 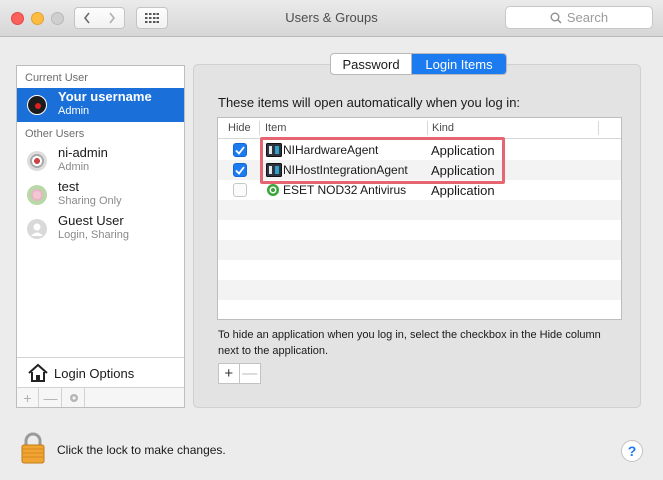 I want to click on other-users-label: Other Users, so click(x=55, y=134).